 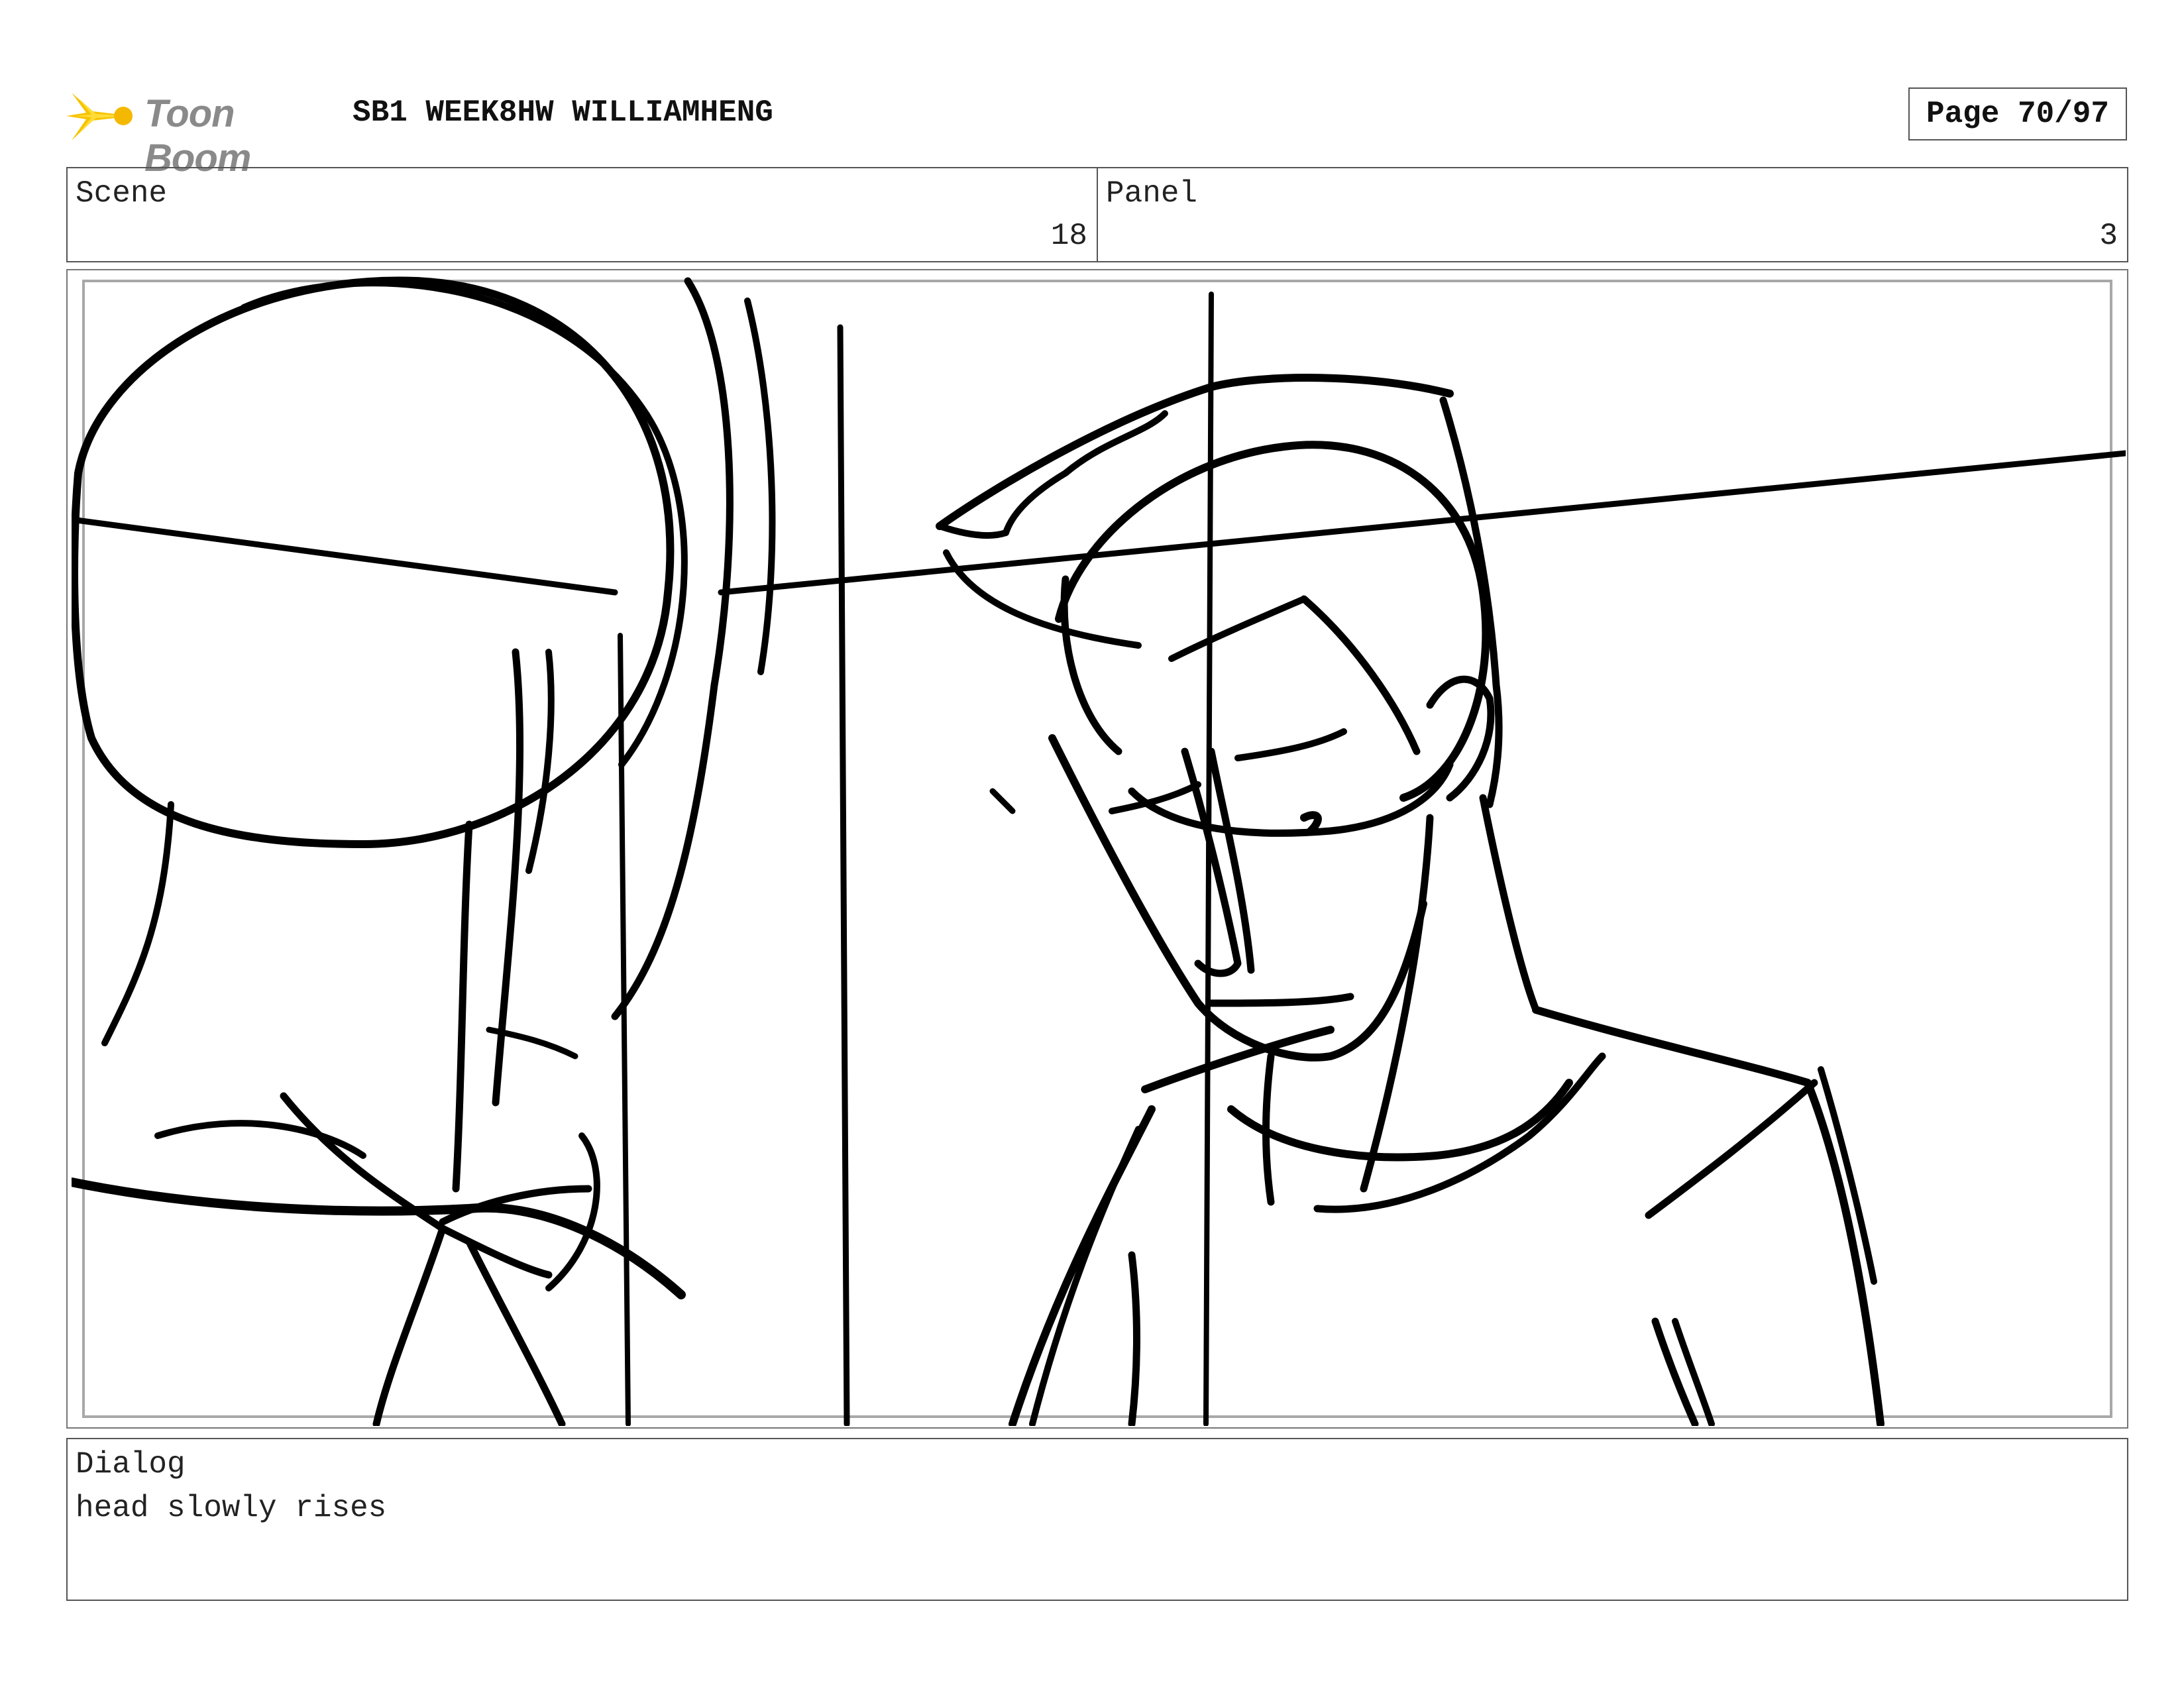 What do you see at coordinates (1361, 675) in the screenshot?
I see `right-nose-bridge` at bounding box center [1361, 675].